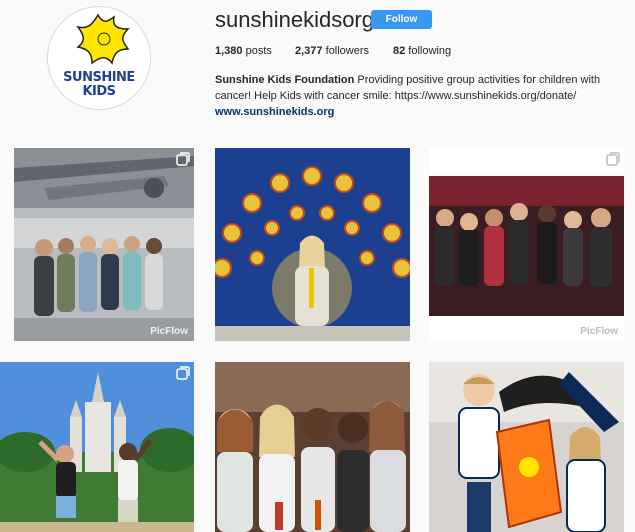 The image size is (635, 532). What do you see at coordinates (99, 91) in the screenshot?
I see `logo-text-kids: KIDS` at bounding box center [99, 91].